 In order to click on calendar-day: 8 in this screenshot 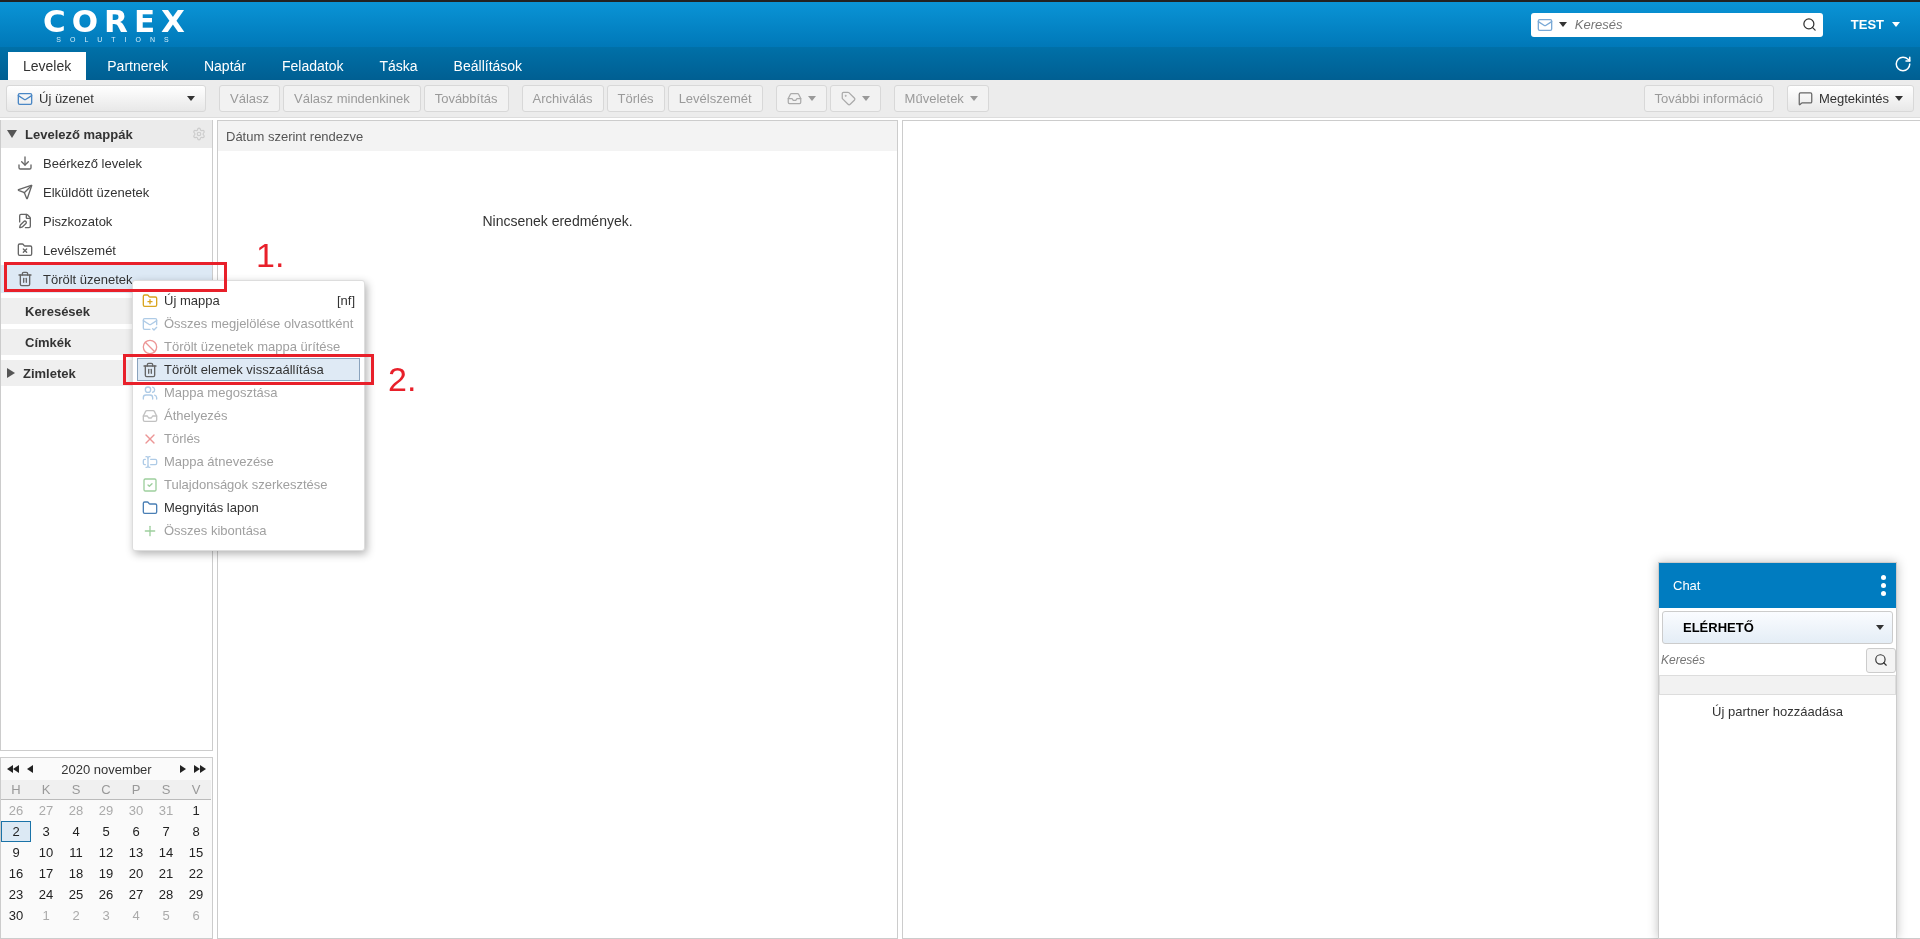, I will do `click(196, 831)`.